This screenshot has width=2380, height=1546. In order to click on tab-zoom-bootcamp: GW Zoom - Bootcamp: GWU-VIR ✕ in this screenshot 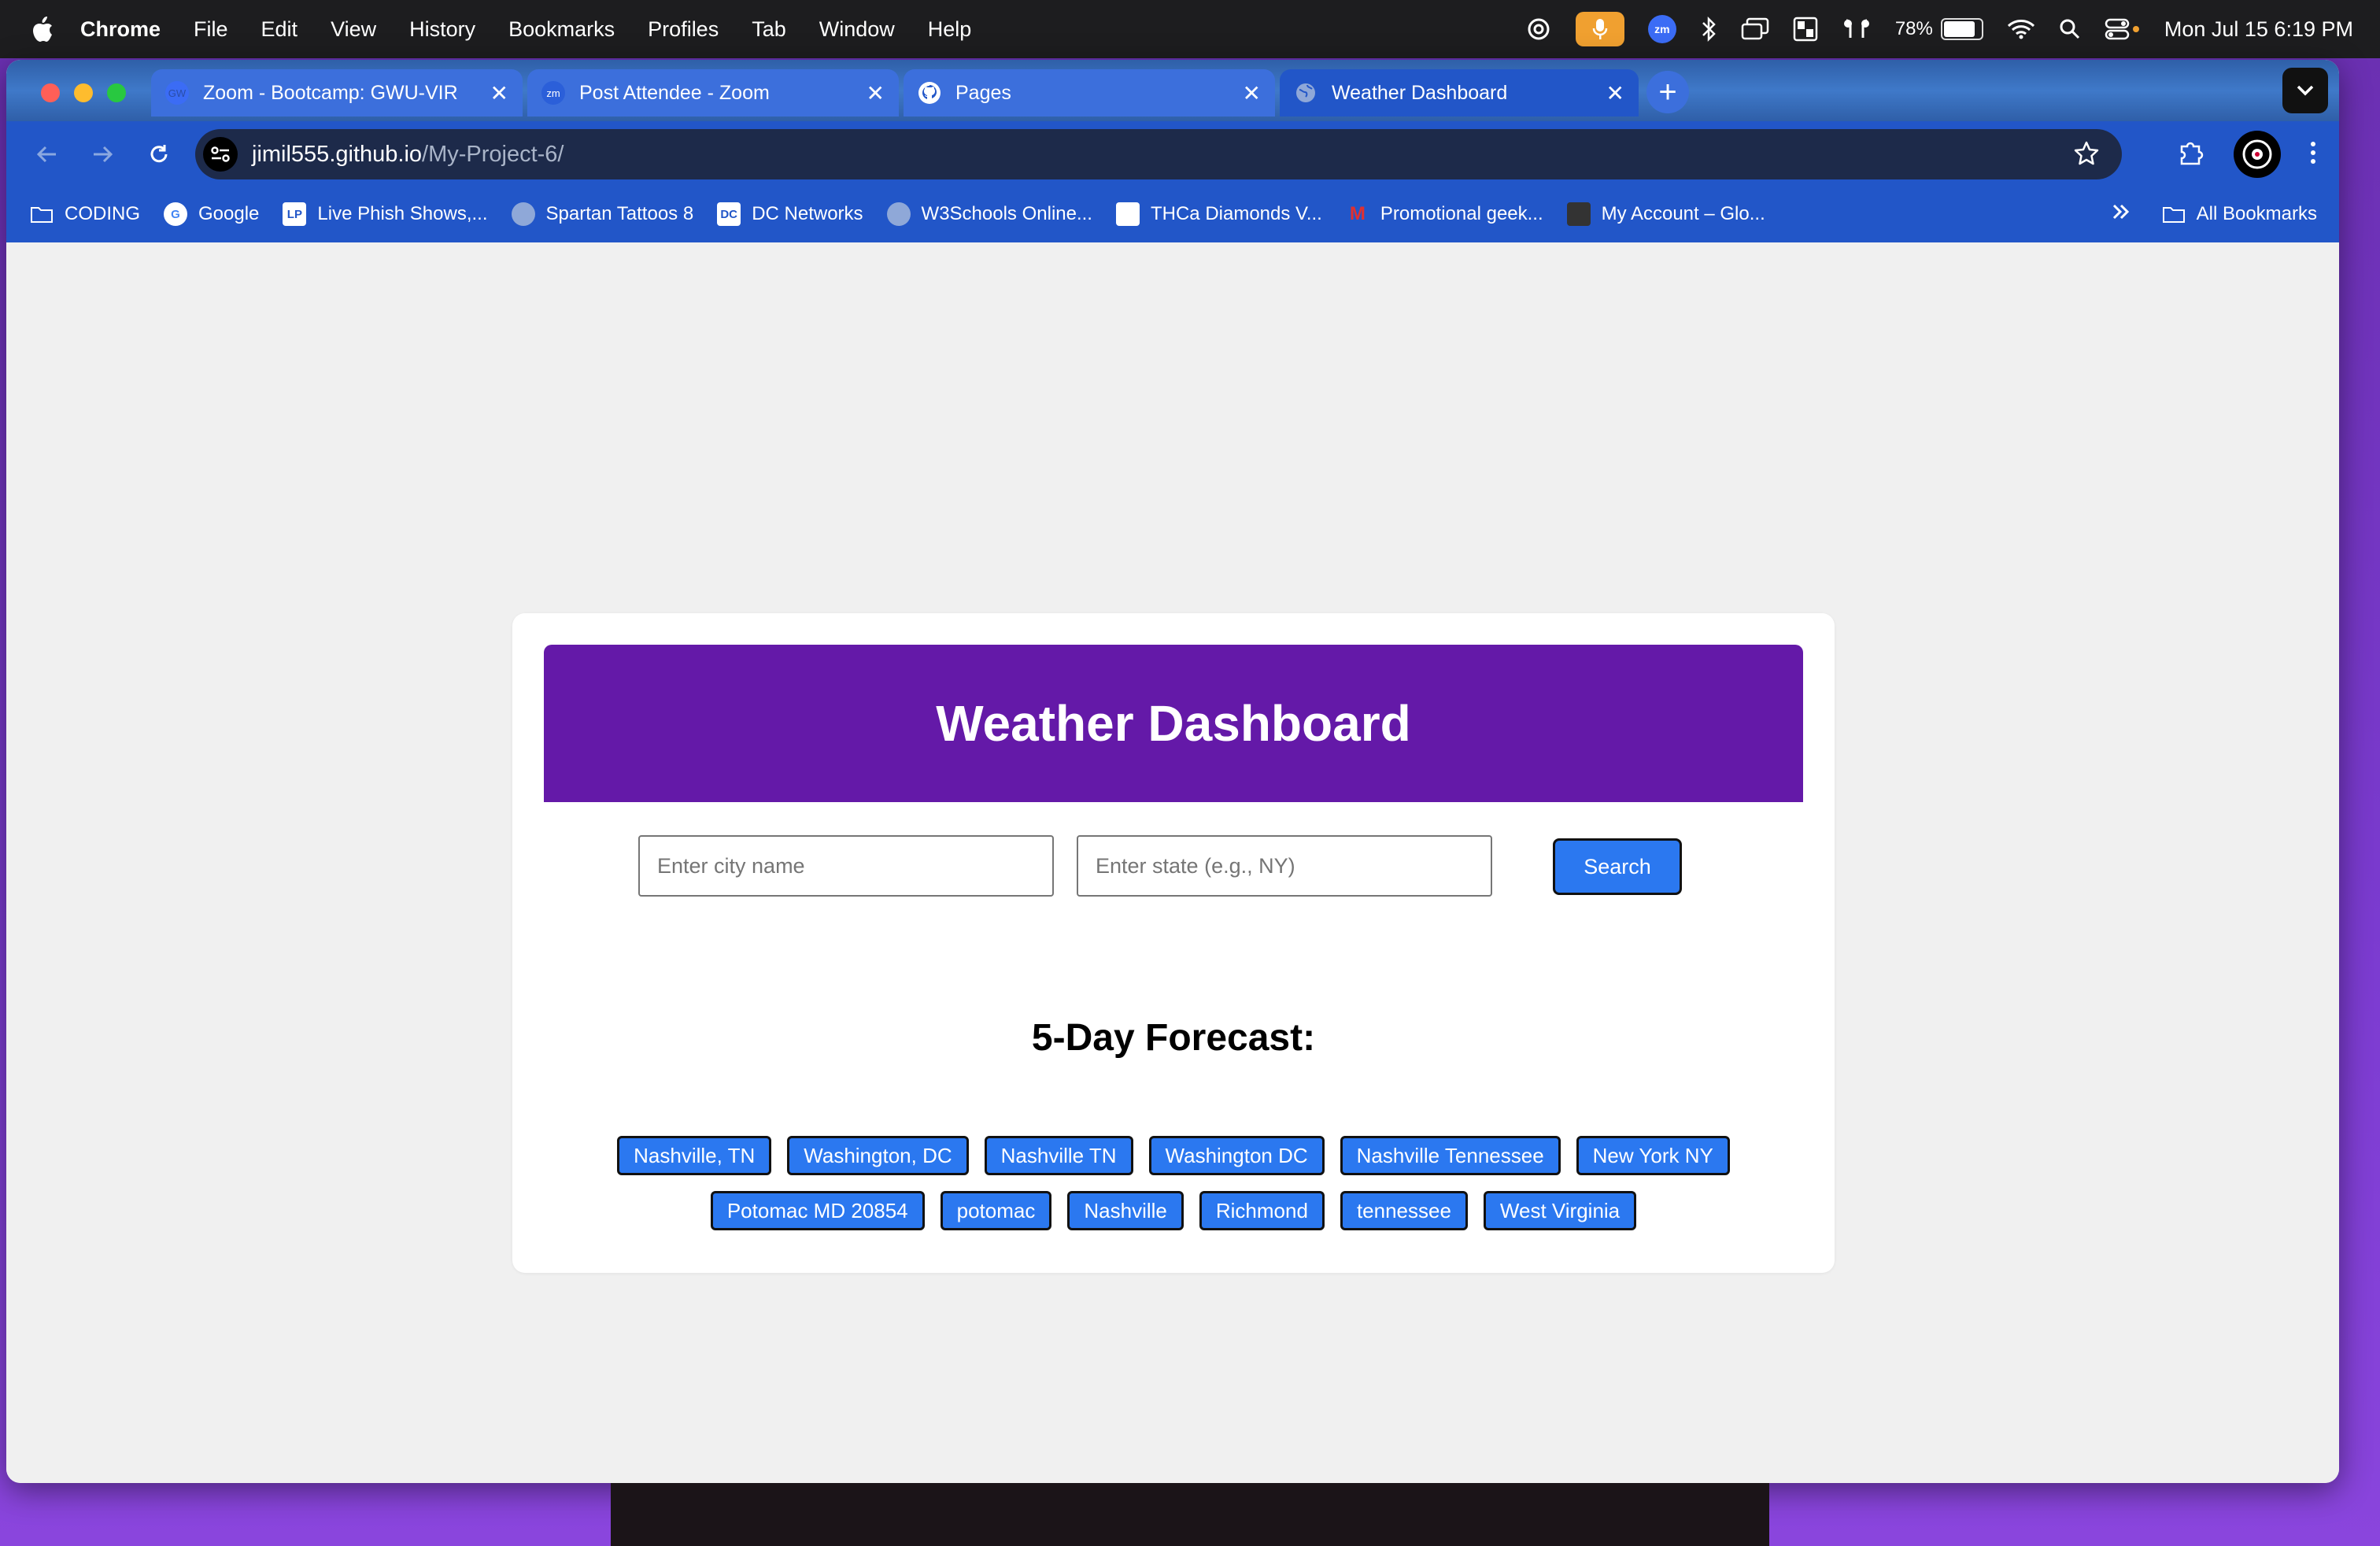, I will do `click(337, 93)`.